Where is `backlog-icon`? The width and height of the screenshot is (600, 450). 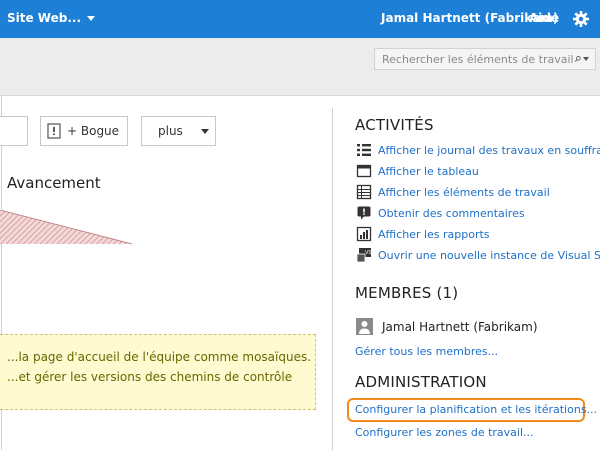 backlog-icon is located at coordinates (364, 150).